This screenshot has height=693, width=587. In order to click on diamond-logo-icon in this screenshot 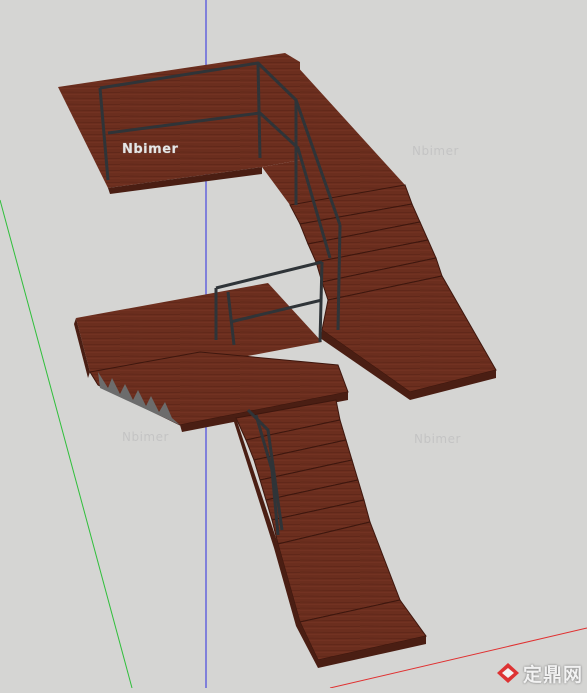, I will do `click(507, 673)`.